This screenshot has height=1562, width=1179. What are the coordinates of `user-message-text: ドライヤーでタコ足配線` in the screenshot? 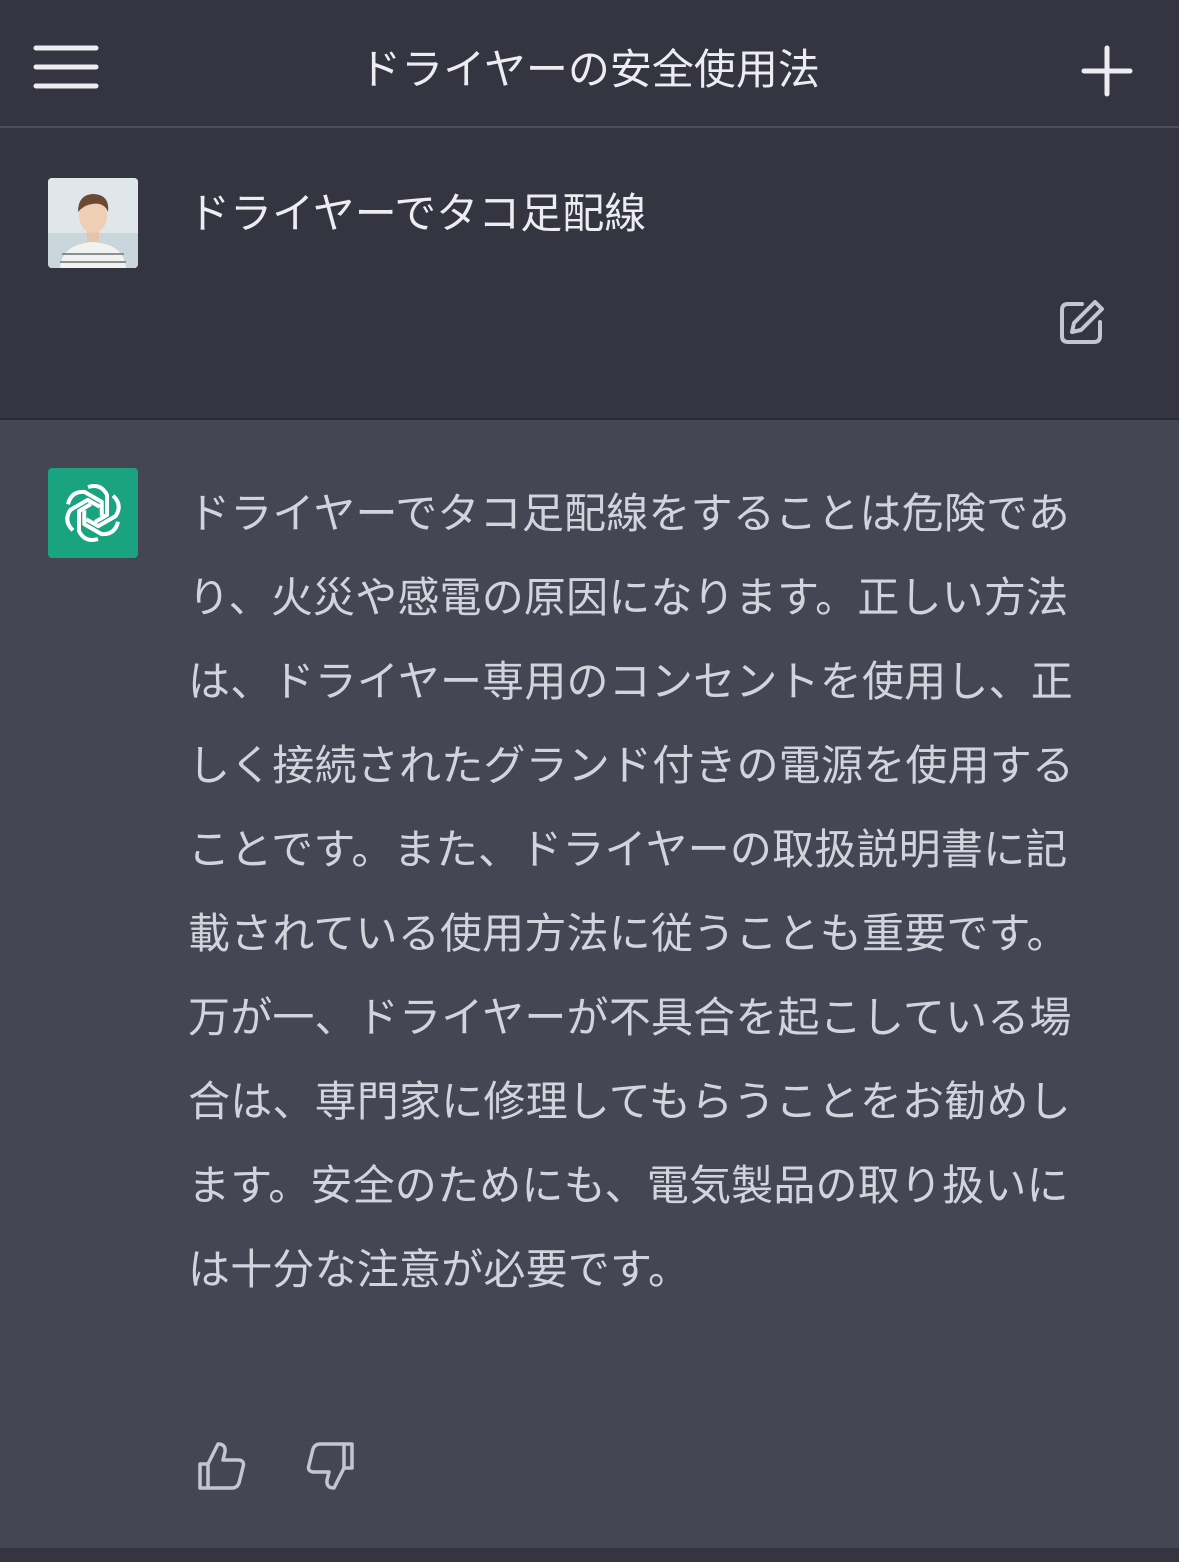 It's located at (417, 213).